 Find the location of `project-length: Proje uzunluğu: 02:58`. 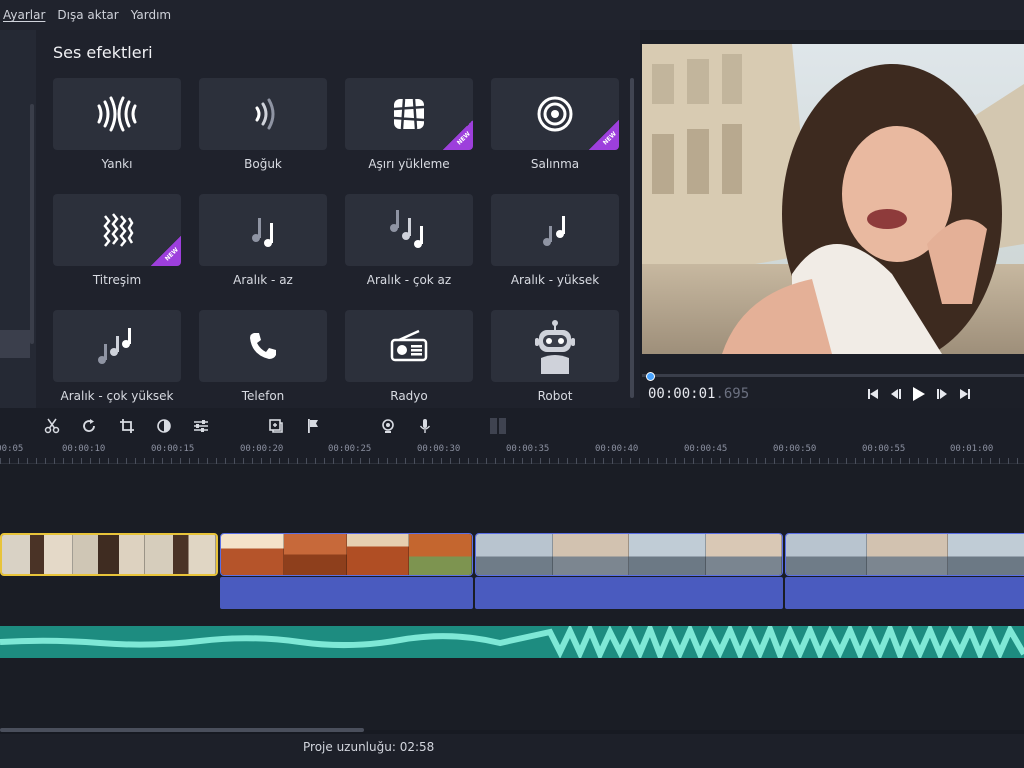

project-length: Proje uzunluğu: 02:58 is located at coordinates (368, 747).